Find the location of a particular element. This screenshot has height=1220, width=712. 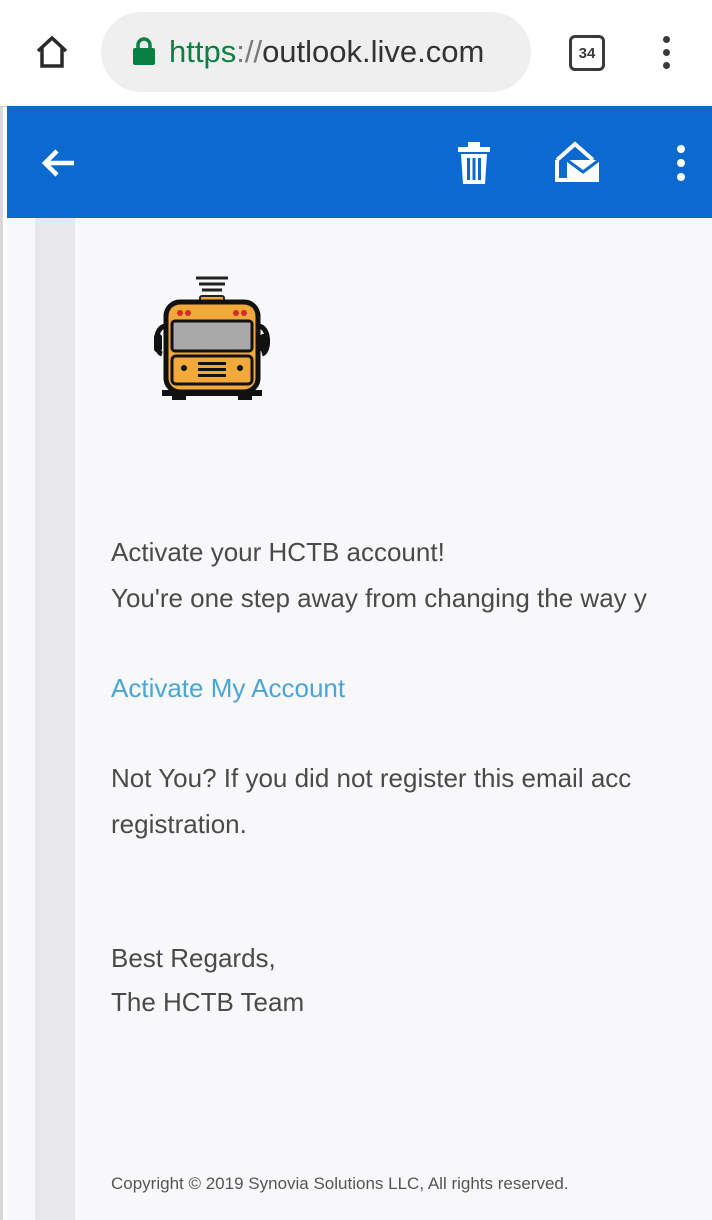

tab-switcher-icon: 34 is located at coordinates (587, 53).